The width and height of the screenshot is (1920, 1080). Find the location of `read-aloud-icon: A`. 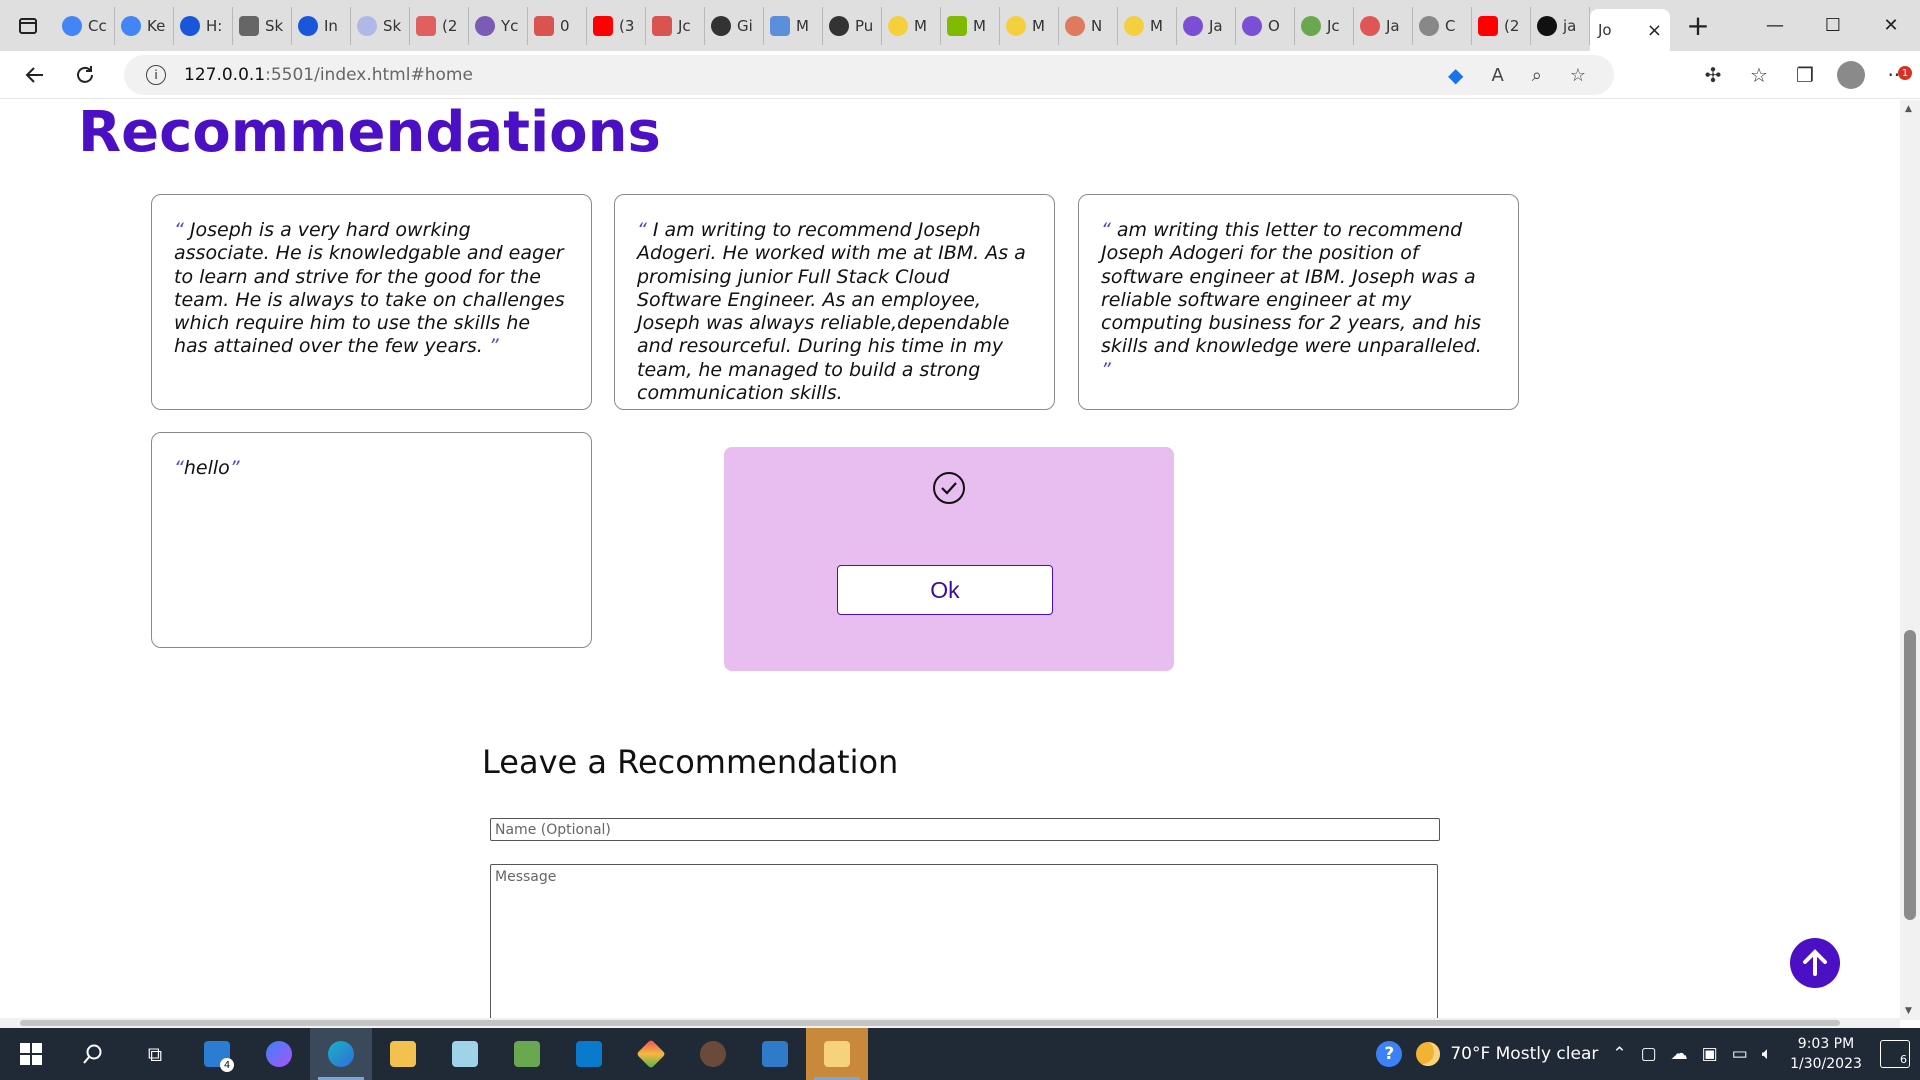

read-aloud-icon: A is located at coordinates (1497, 75).